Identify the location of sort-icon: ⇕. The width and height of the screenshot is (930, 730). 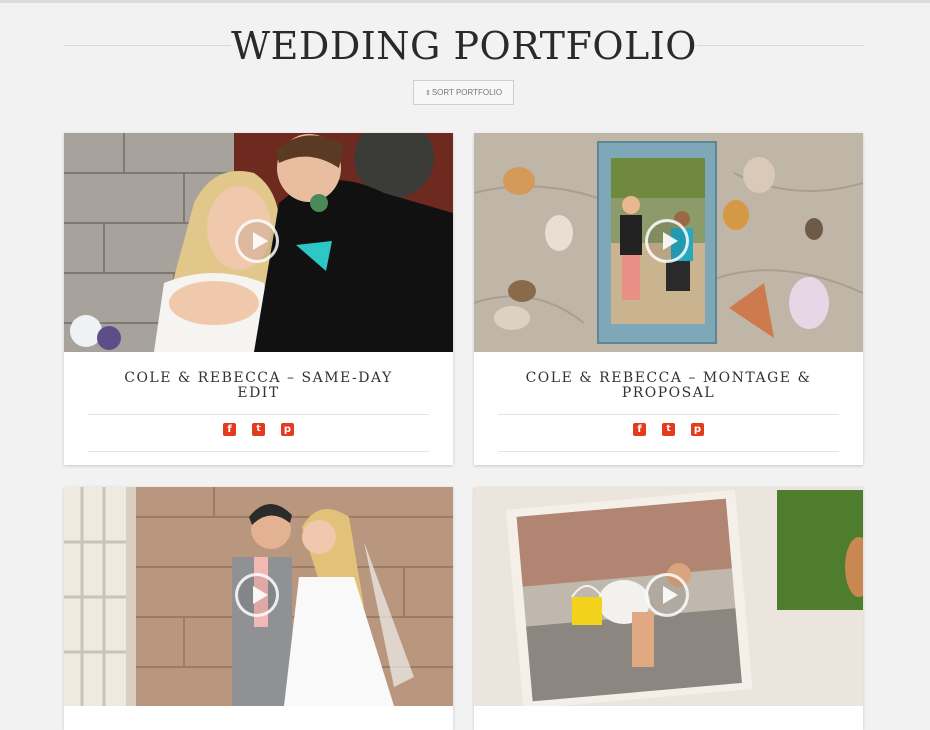
(427, 93).